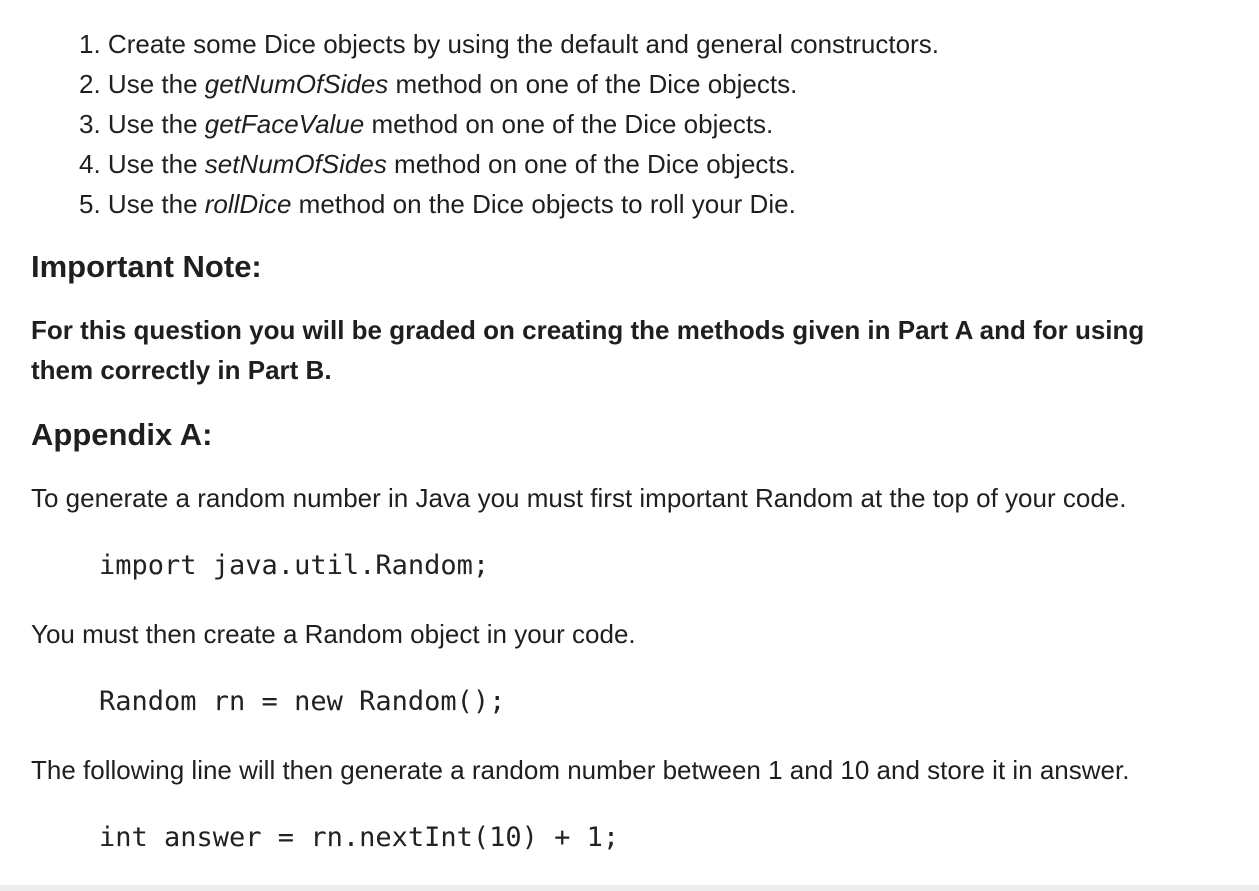 The height and width of the screenshot is (891, 1259). Describe the element at coordinates (294, 565) in the screenshot. I see `code-snippet-import: import java.util.Random;` at that location.